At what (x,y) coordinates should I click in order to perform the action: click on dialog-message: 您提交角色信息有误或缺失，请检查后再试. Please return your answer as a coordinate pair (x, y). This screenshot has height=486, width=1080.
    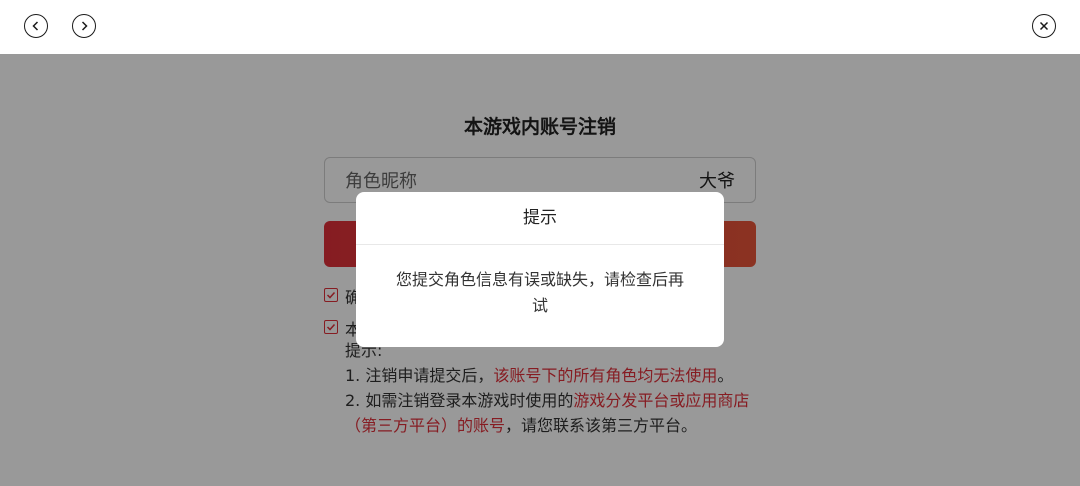
    Looking at the image, I should click on (539, 292).